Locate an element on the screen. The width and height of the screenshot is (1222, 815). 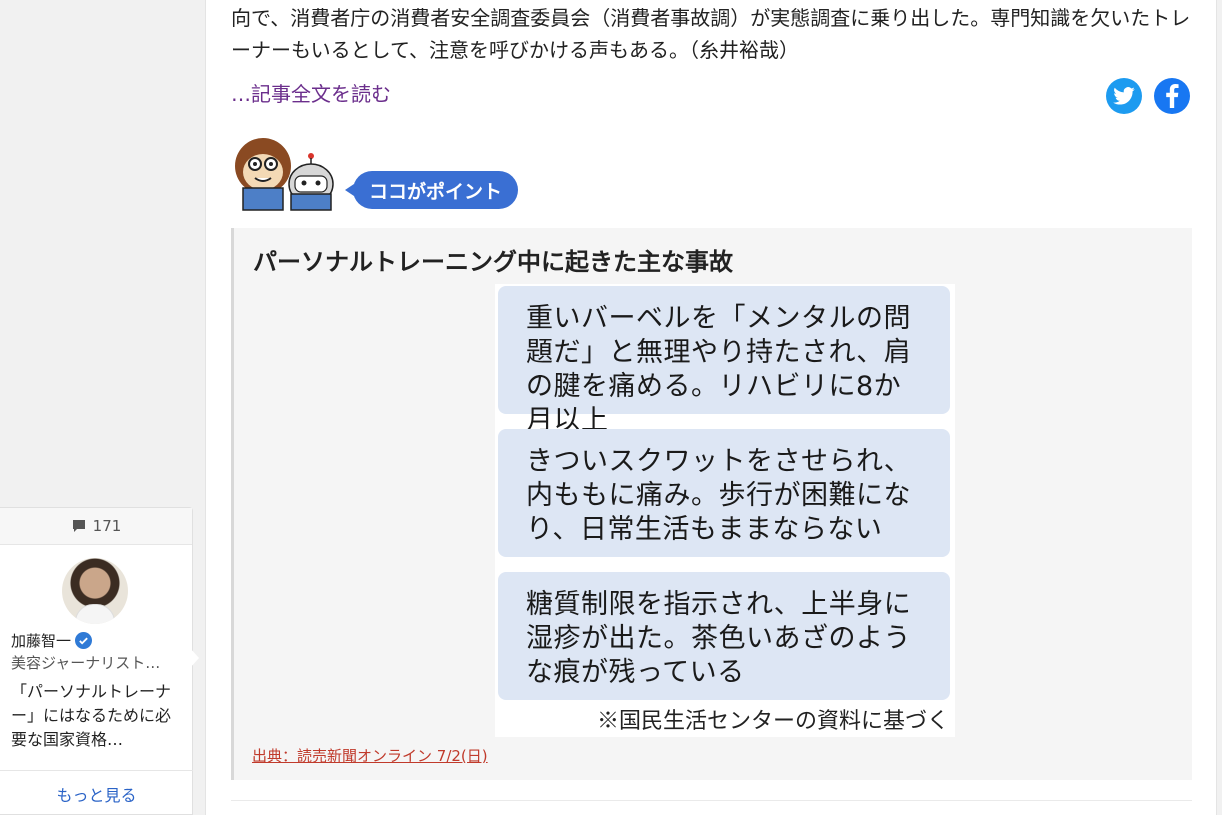
author-name-text: 加藤智一 is located at coordinates (41, 641).